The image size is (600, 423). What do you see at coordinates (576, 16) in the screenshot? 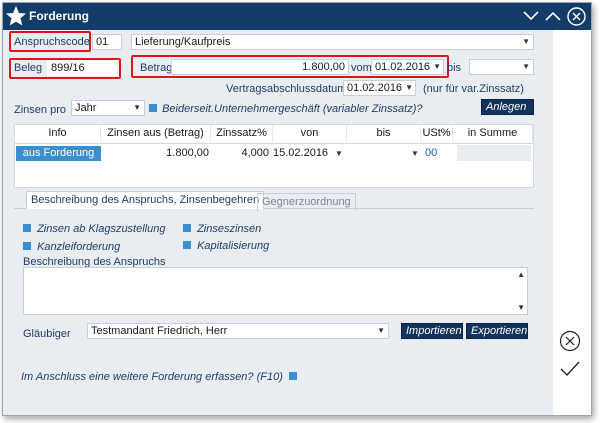
I see `close-window-icon` at bounding box center [576, 16].